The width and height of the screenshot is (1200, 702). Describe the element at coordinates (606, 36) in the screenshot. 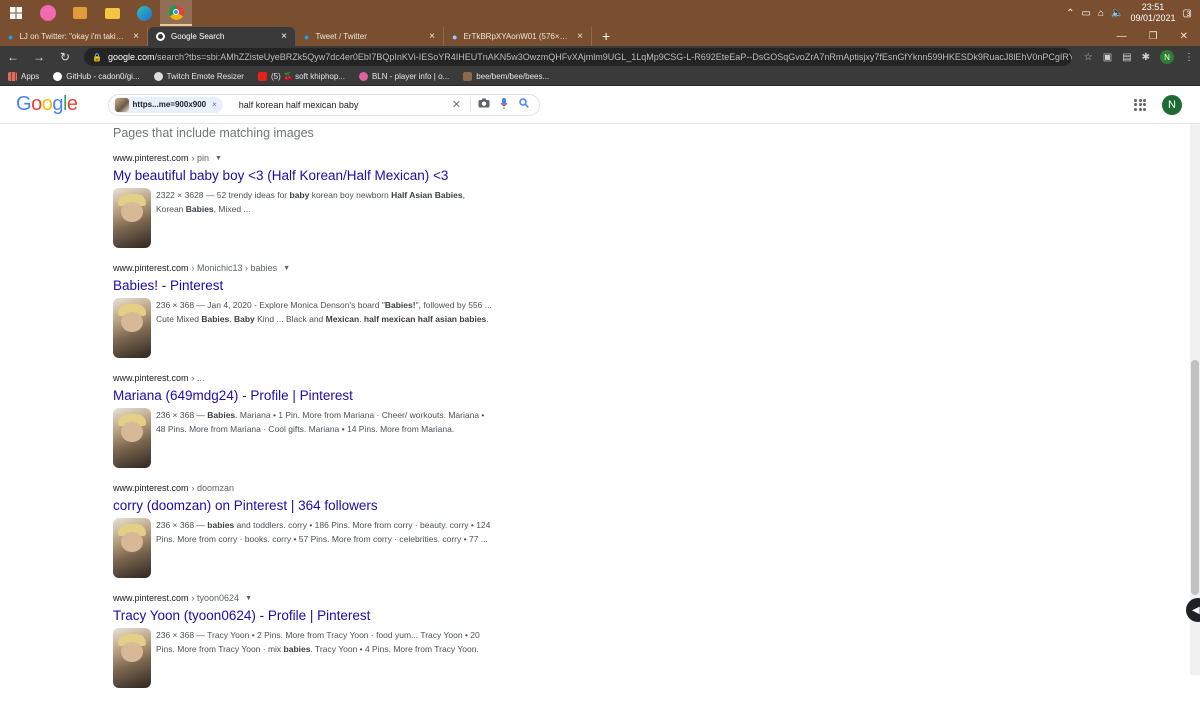

I see `new-tab-button: +` at that location.